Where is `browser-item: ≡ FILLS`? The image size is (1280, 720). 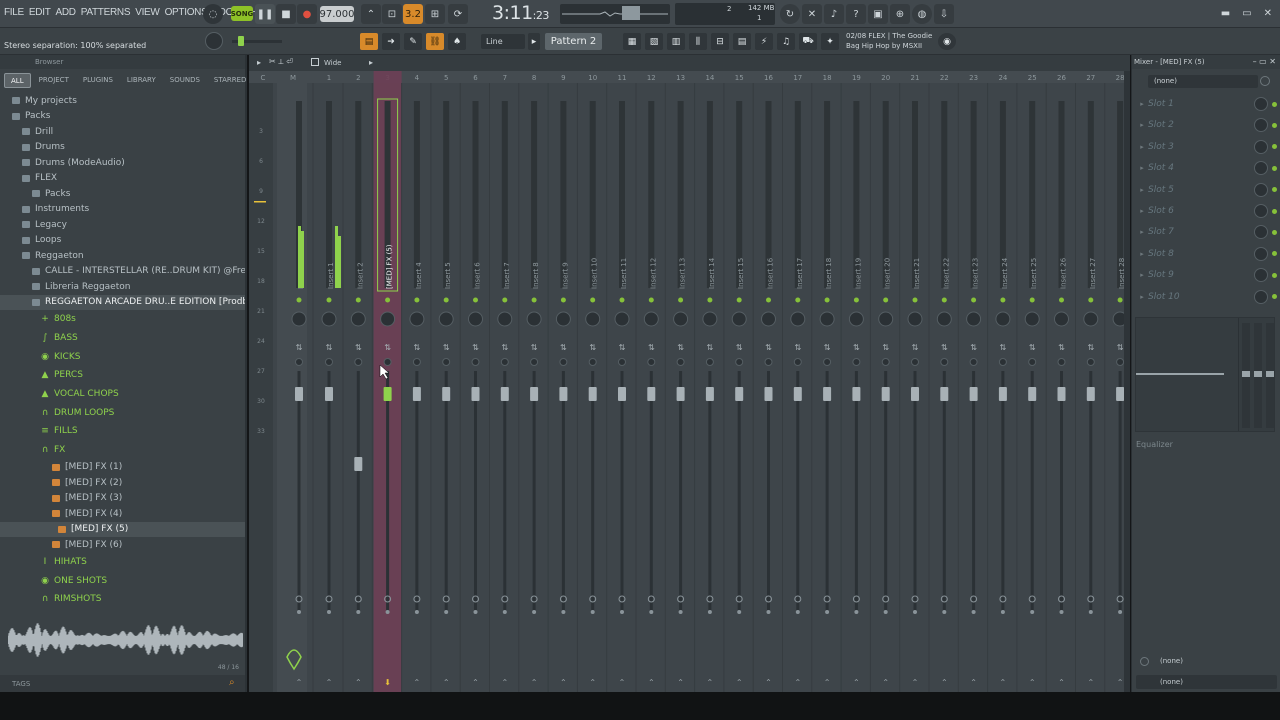 browser-item: ≡ FILLS is located at coordinates (122, 431).